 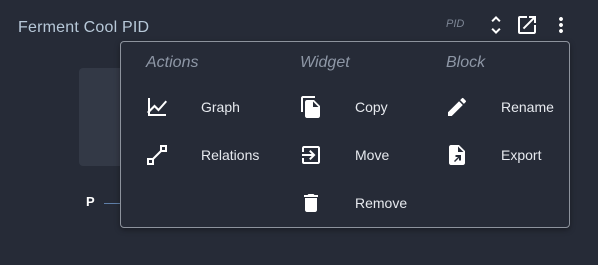 What do you see at coordinates (84, 27) in the screenshot?
I see `widget-title: Ferment Cool PID` at bounding box center [84, 27].